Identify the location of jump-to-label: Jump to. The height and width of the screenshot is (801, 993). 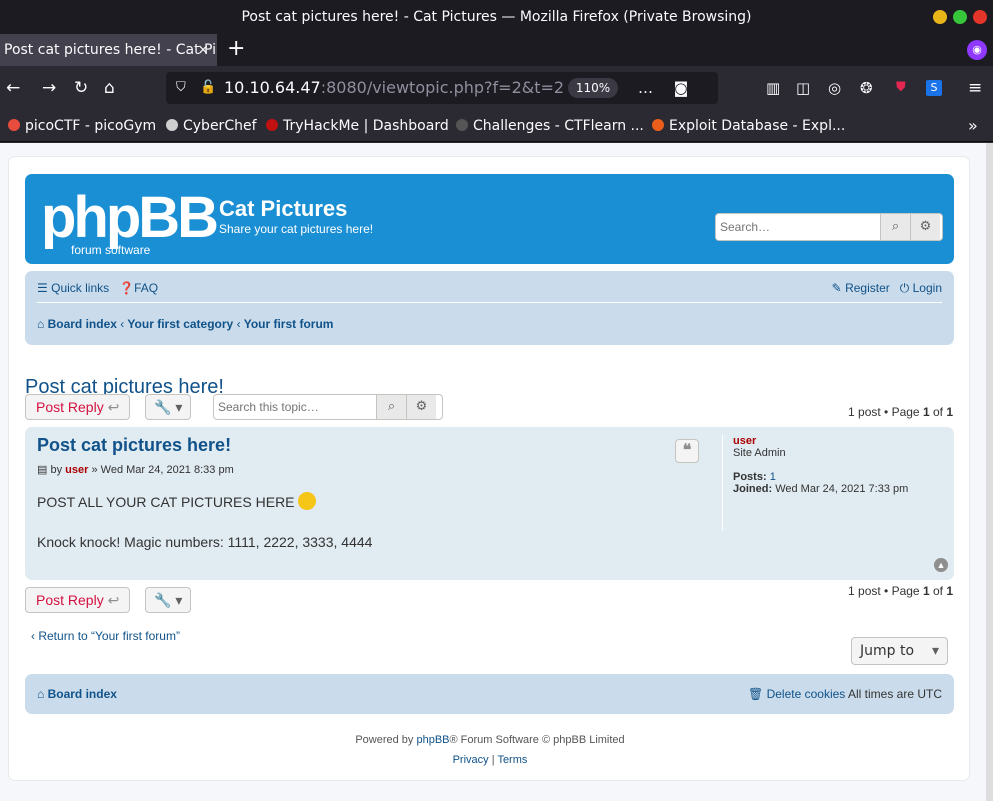
(887, 651).